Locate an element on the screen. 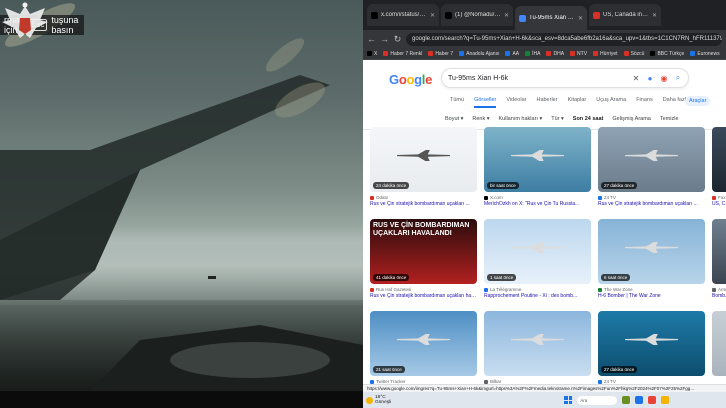  search-icon: ⌕ is located at coordinates (678, 78).